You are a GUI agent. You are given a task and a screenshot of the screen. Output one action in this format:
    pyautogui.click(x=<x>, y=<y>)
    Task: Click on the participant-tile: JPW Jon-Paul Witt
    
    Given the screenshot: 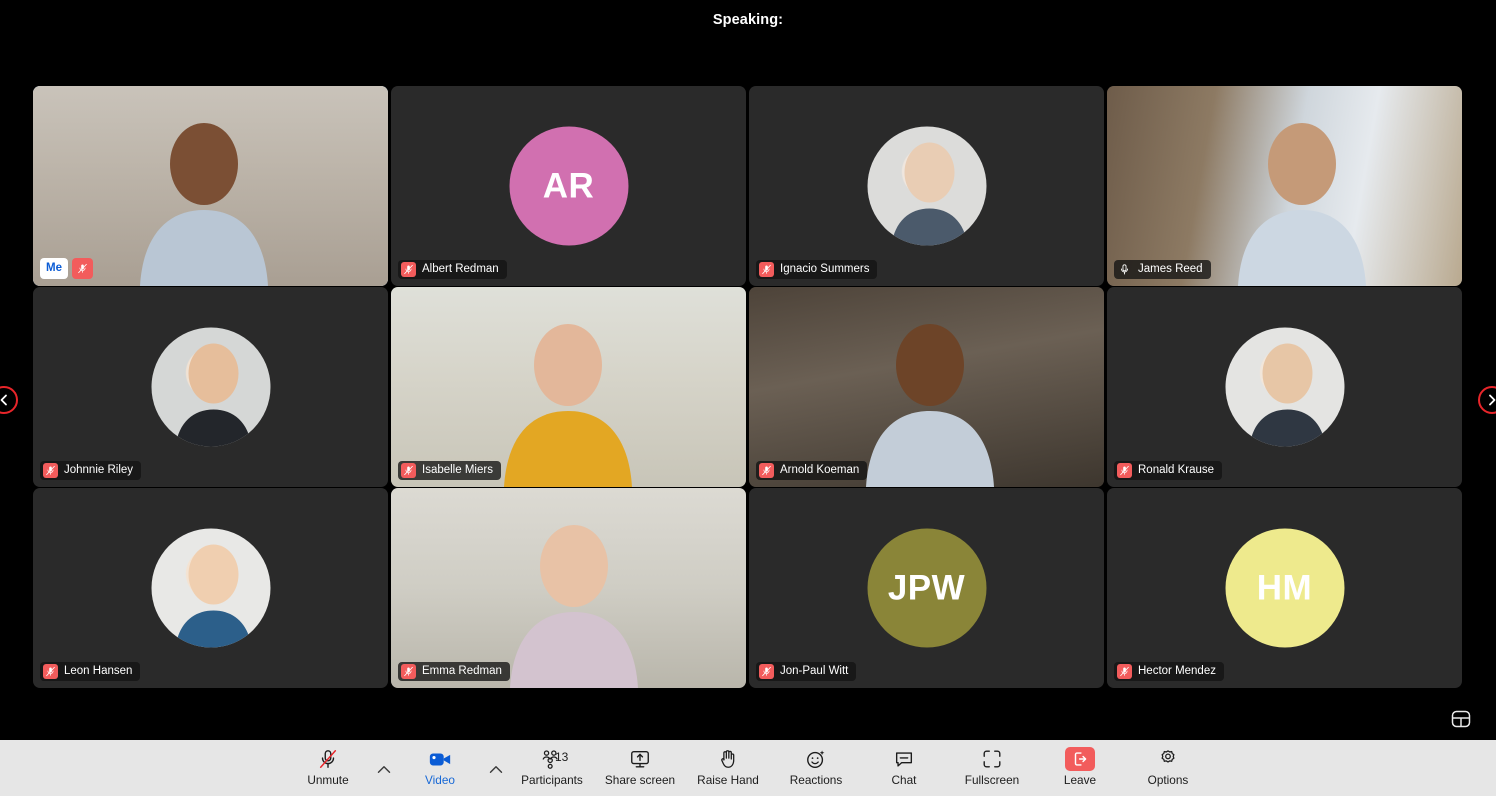 What is the action you would take?
    pyautogui.click(x=926, y=588)
    